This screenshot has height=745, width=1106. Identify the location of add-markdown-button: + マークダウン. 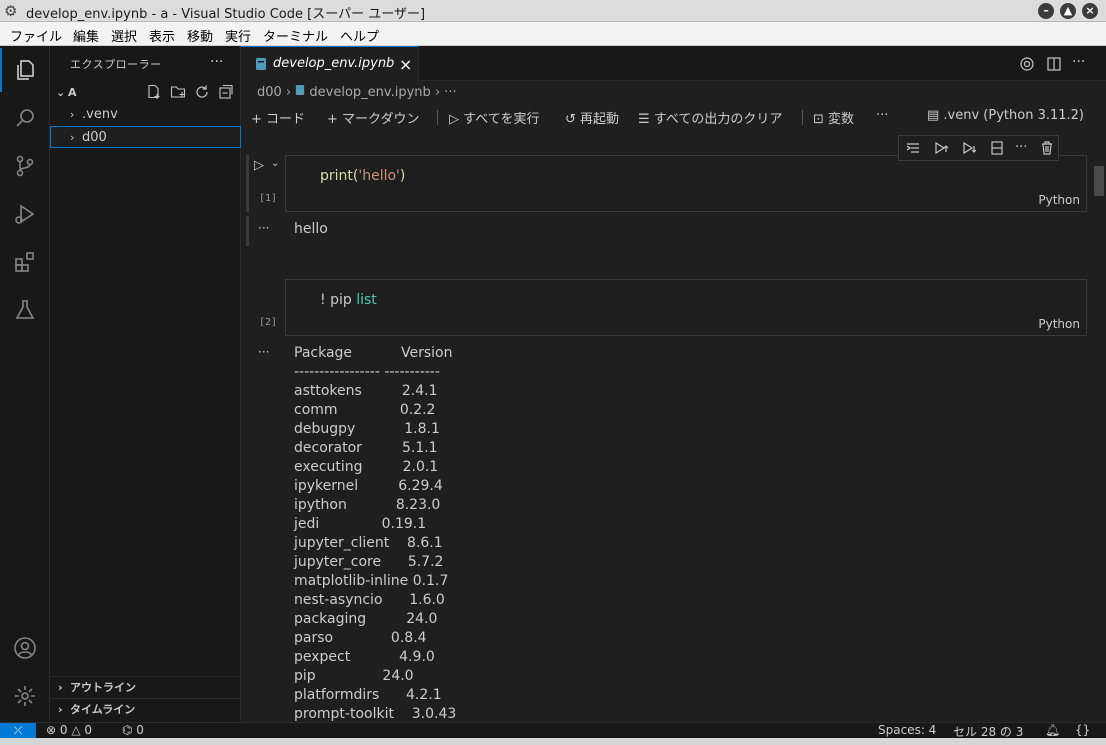
(373, 117).